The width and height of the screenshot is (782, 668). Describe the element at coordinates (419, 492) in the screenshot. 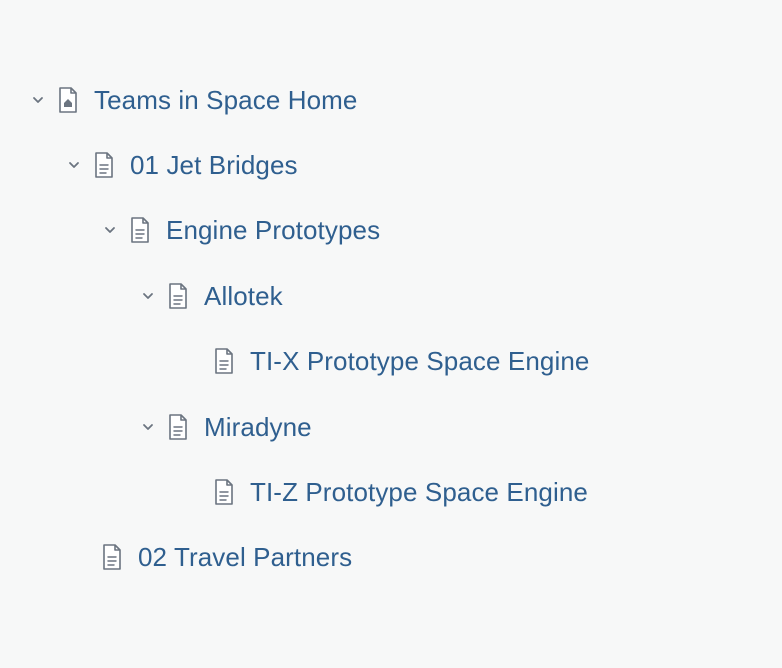

I see `tree-item-label: TI-Z Prototype Space Engine` at that location.